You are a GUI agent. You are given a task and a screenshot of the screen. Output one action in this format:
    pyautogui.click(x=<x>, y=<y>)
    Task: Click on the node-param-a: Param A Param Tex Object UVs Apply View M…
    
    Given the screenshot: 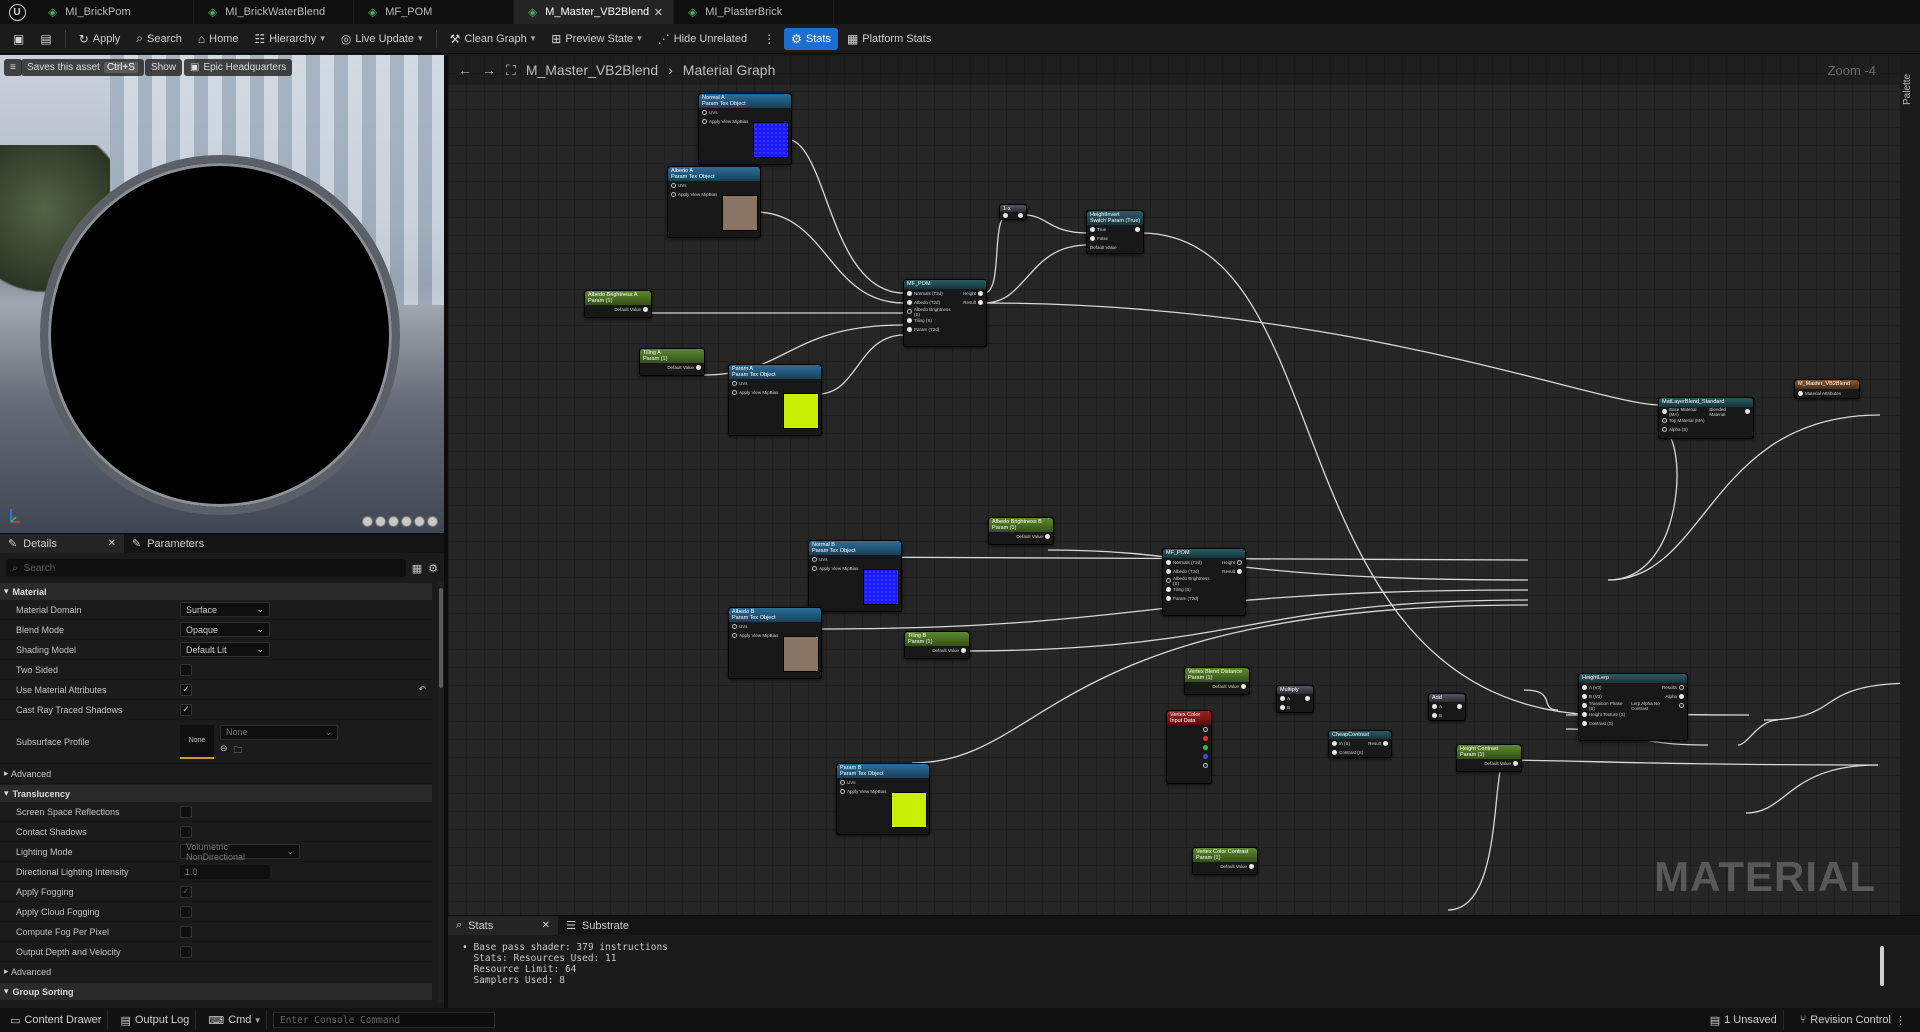 What is the action you would take?
    pyautogui.click(x=775, y=400)
    